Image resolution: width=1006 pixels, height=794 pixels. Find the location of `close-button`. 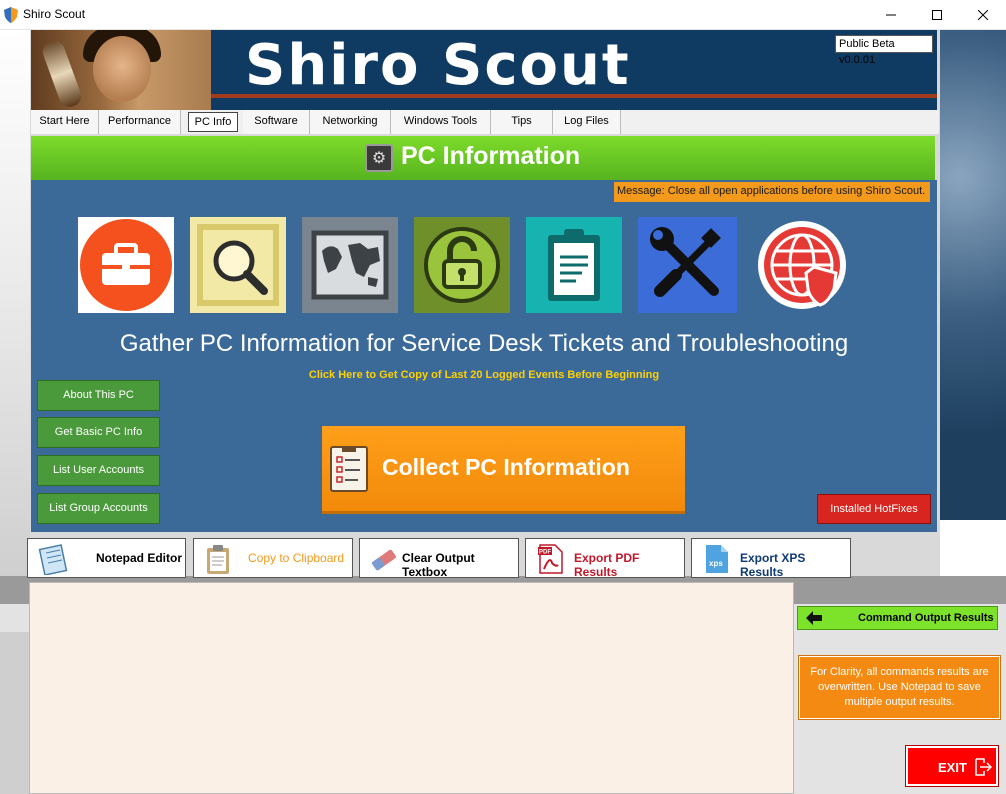

close-button is located at coordinates (983, 15).